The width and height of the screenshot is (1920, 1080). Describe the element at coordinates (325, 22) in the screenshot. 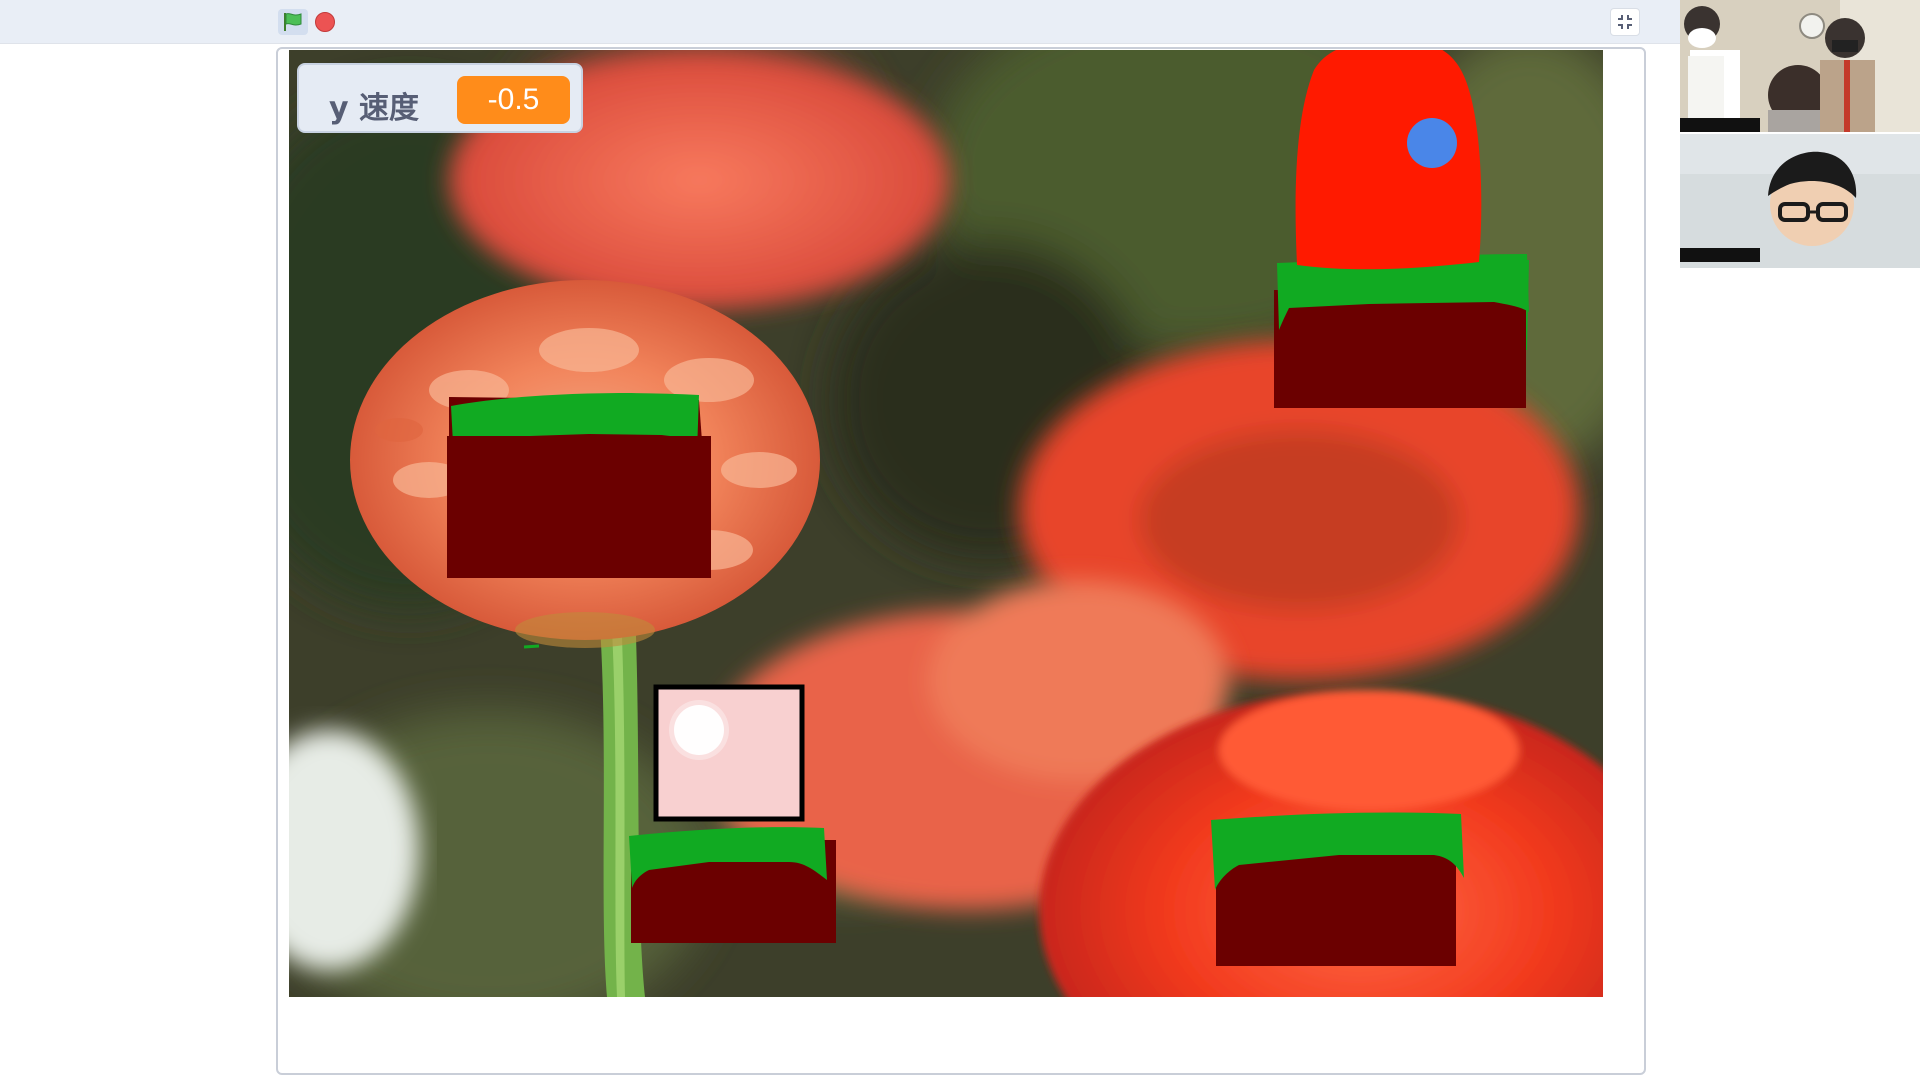

I see `stop-button` at that location.